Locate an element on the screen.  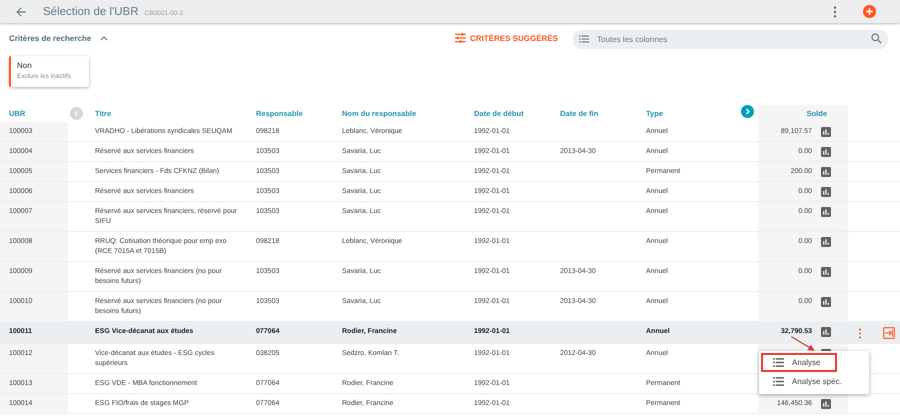
menu-item: Analyse is located at coordinates (799, 362).